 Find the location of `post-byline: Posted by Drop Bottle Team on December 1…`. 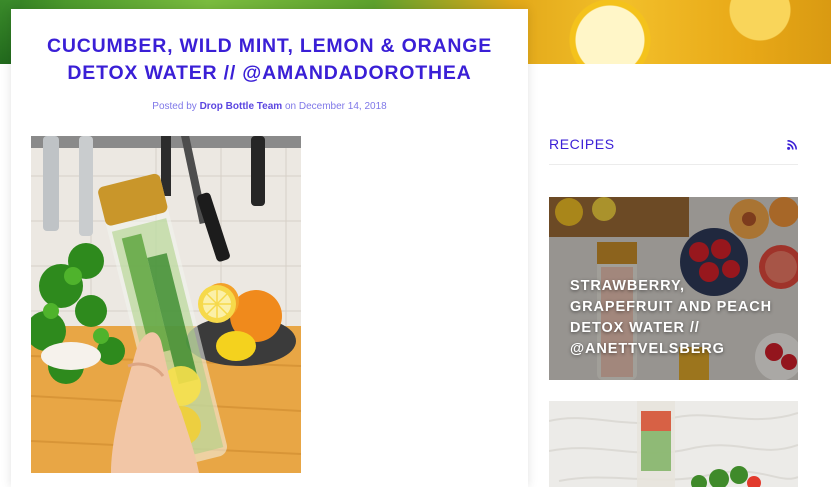

post-byline: Posted by Drop Bottle Team on December 1… is located at coordinates (269, 106).